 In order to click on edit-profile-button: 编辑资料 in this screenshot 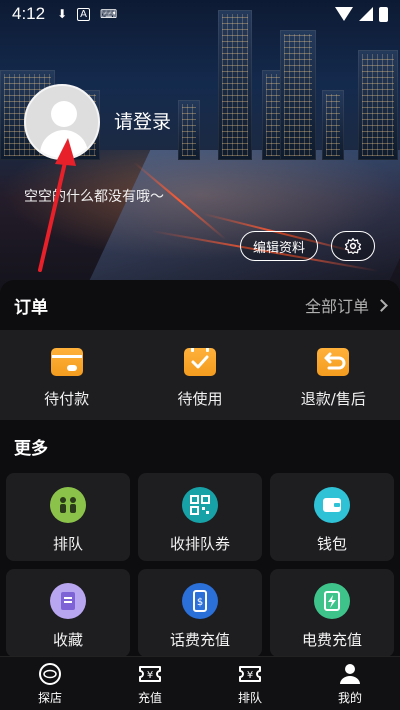, I will do `click(279, 246)`.